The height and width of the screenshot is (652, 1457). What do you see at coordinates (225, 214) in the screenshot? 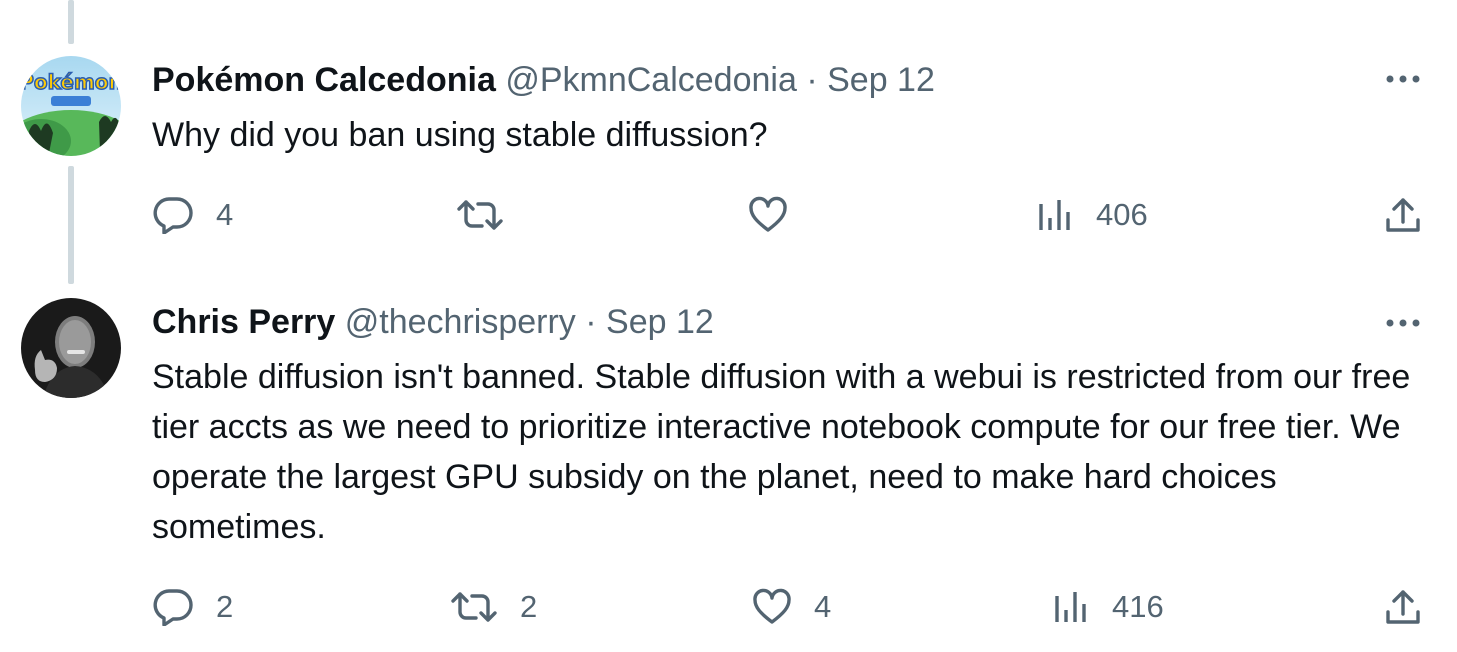
I see `reply-count: 4` at bounding box center [225, 214].